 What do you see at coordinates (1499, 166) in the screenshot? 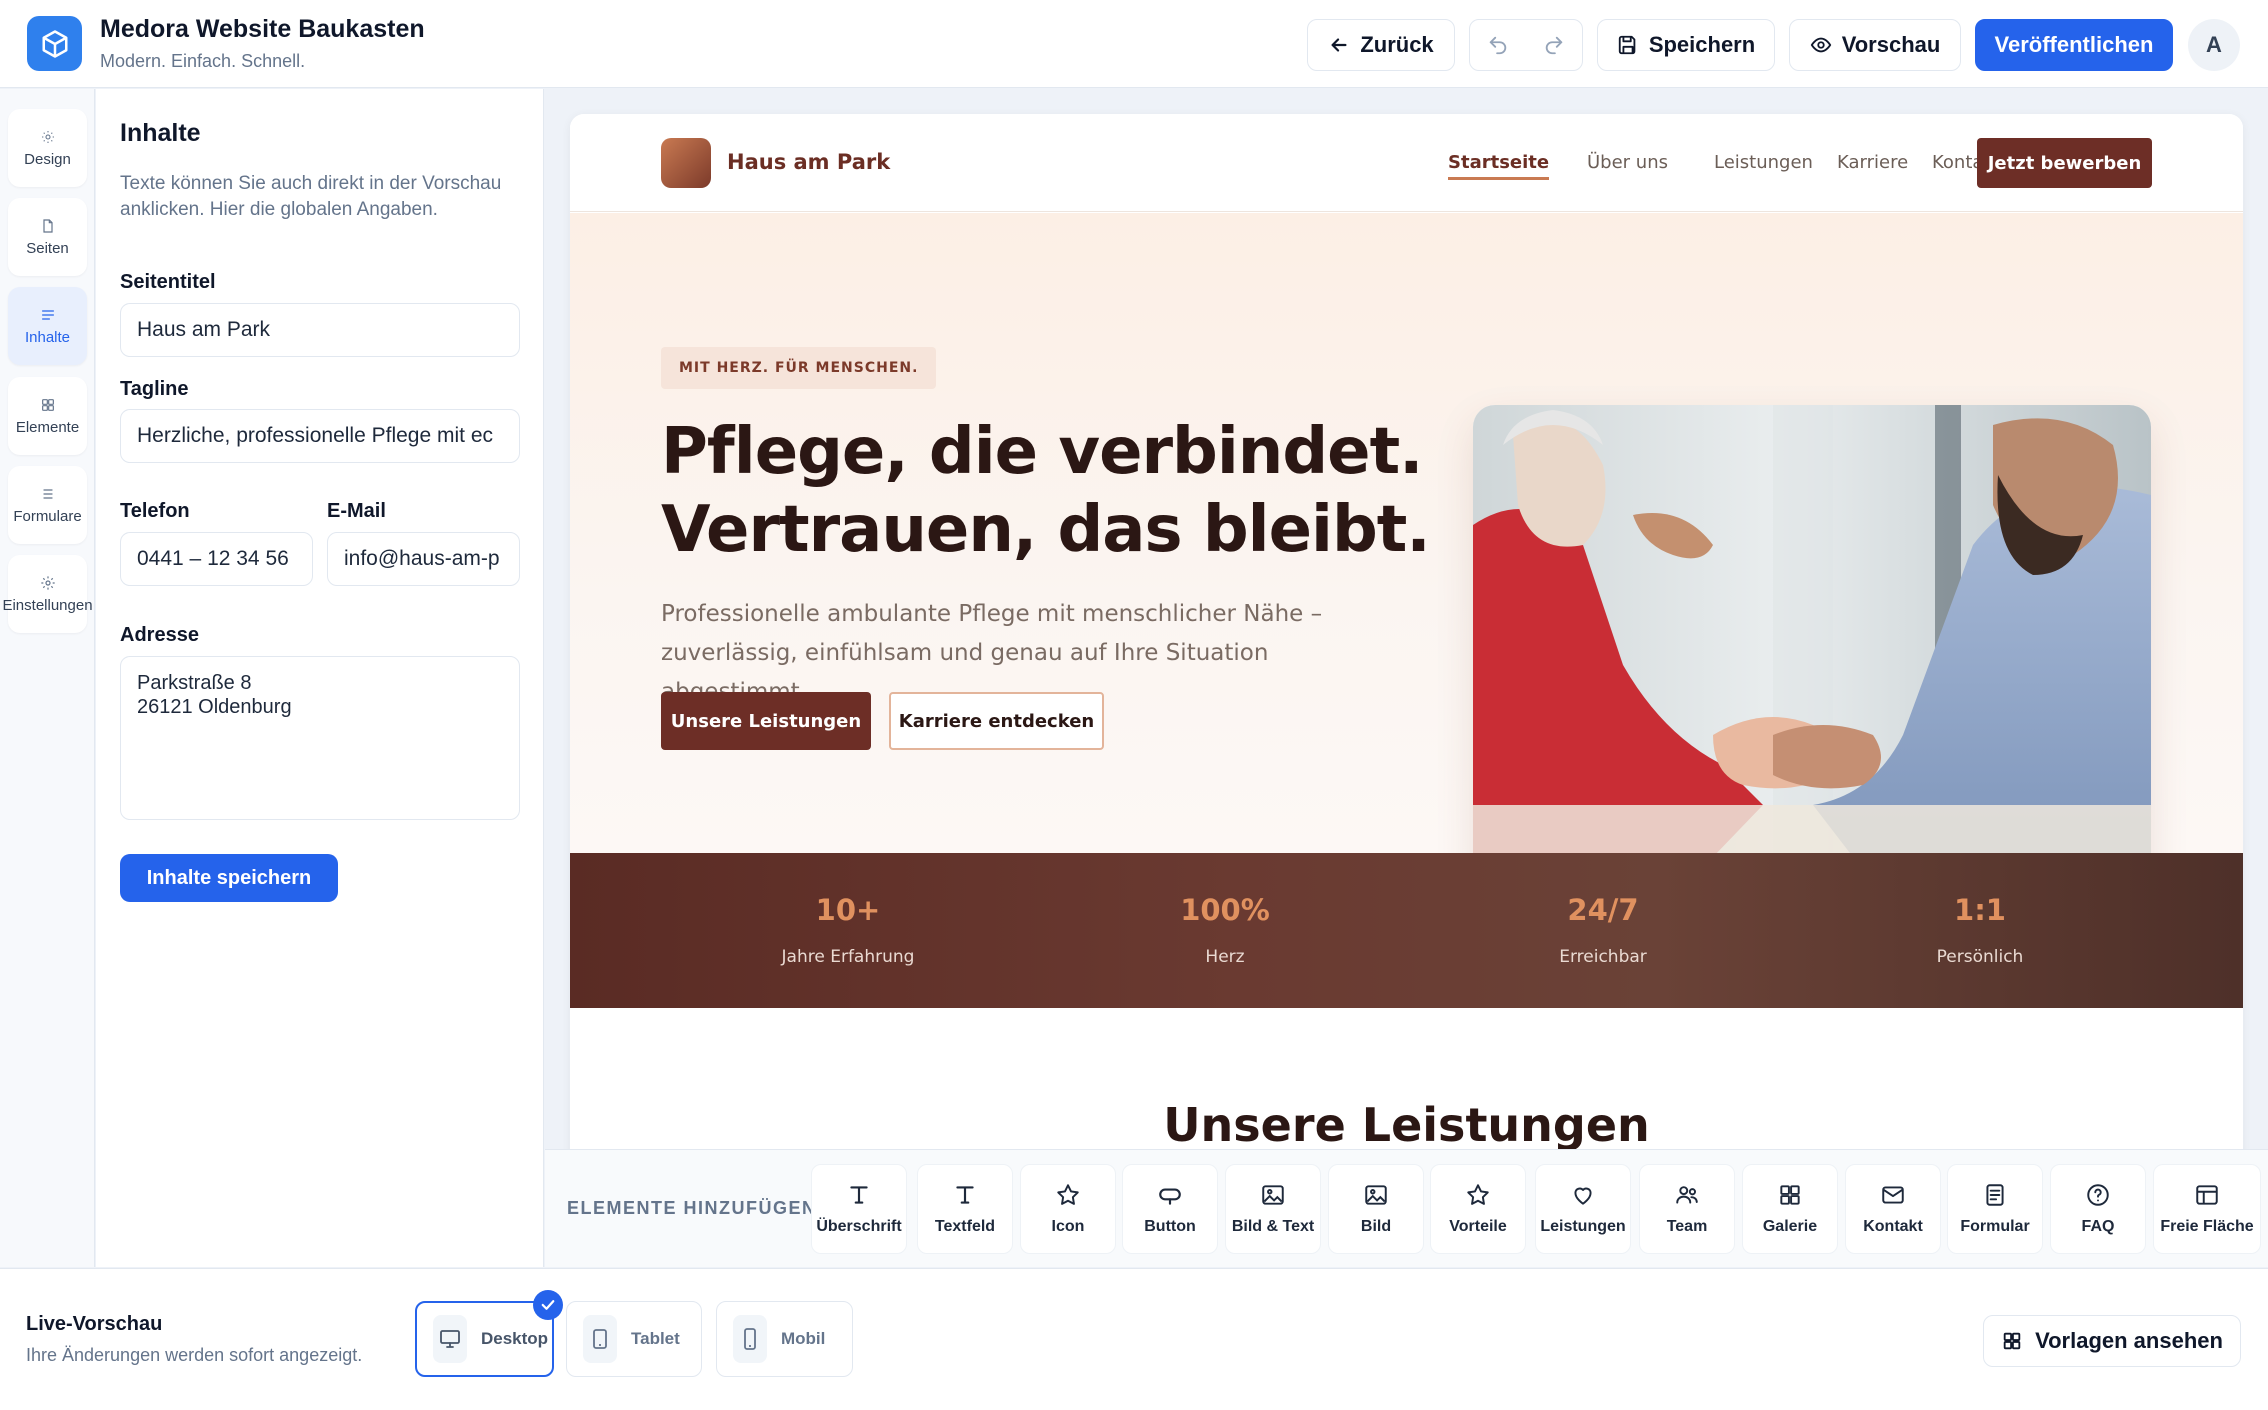
I see `site-nav-startseite: Startseite` at bounding box center [1499, 166].